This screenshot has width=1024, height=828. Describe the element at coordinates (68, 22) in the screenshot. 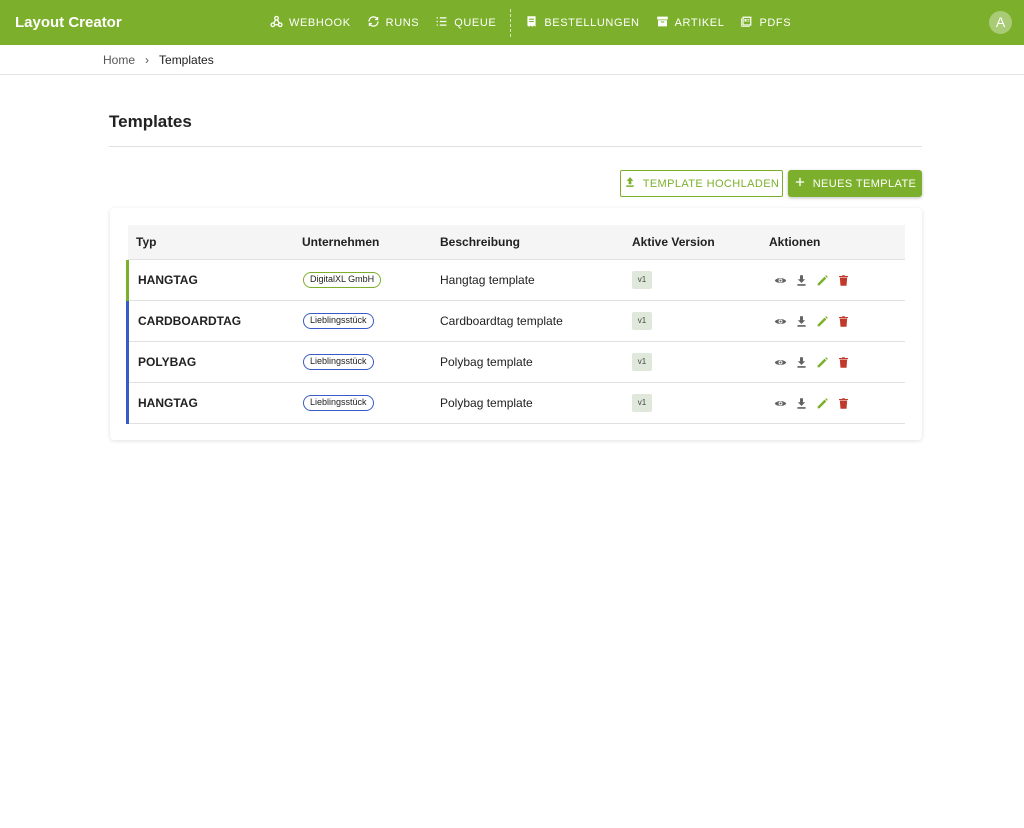

I see `app-title: Layout Creator` at that location.